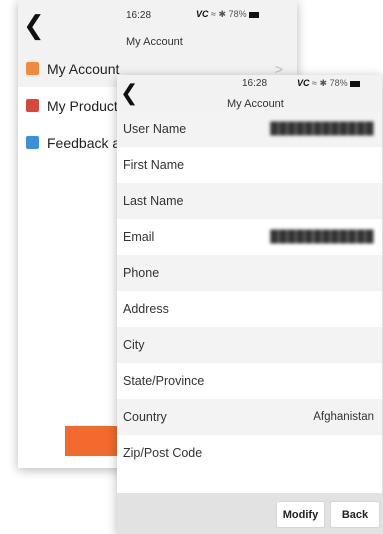 The height and width of the screenshot is (534, 383). I want to click on field-row-phone: Phone, so click(249, 273).